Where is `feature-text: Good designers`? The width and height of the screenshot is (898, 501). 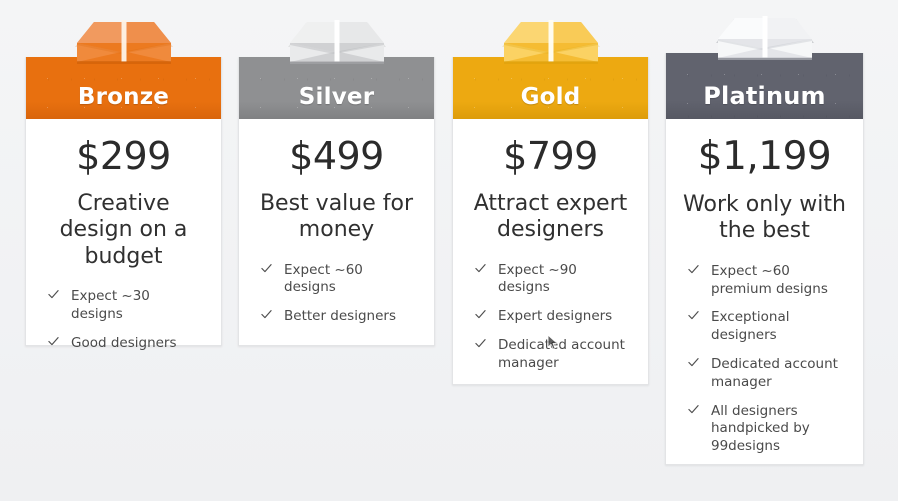 feature-text: Good designers is located at coordinates (124, 342).